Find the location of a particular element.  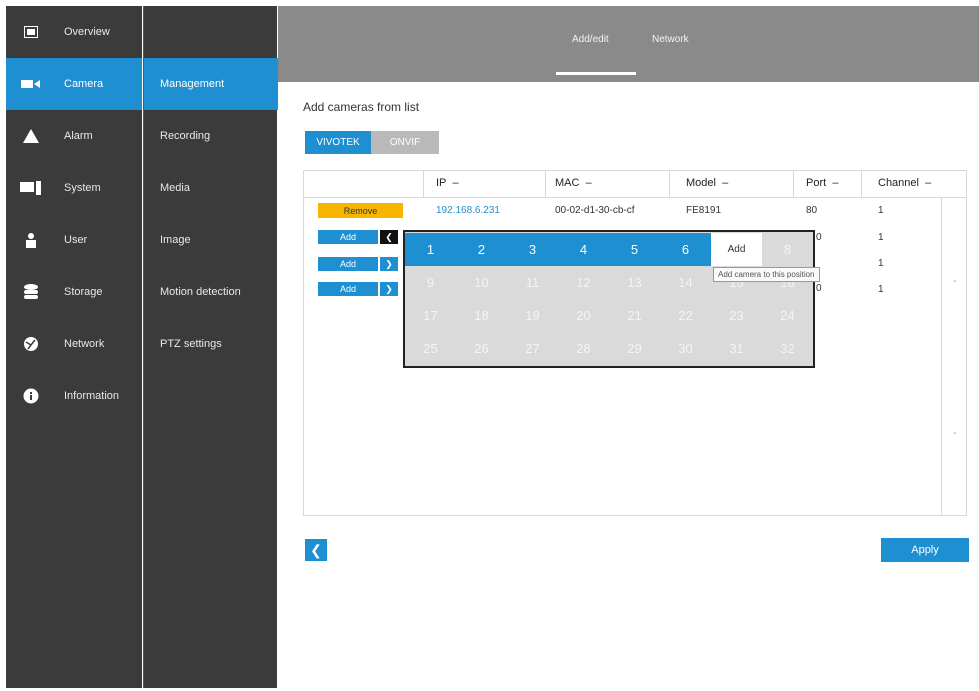

position-cell: 6 is located at coordinates (685, 249).